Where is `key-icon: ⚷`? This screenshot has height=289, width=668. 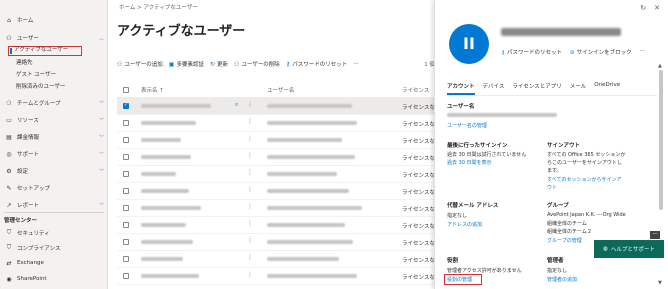 key-icon: ⚷ is located at coordinates (288, 64).